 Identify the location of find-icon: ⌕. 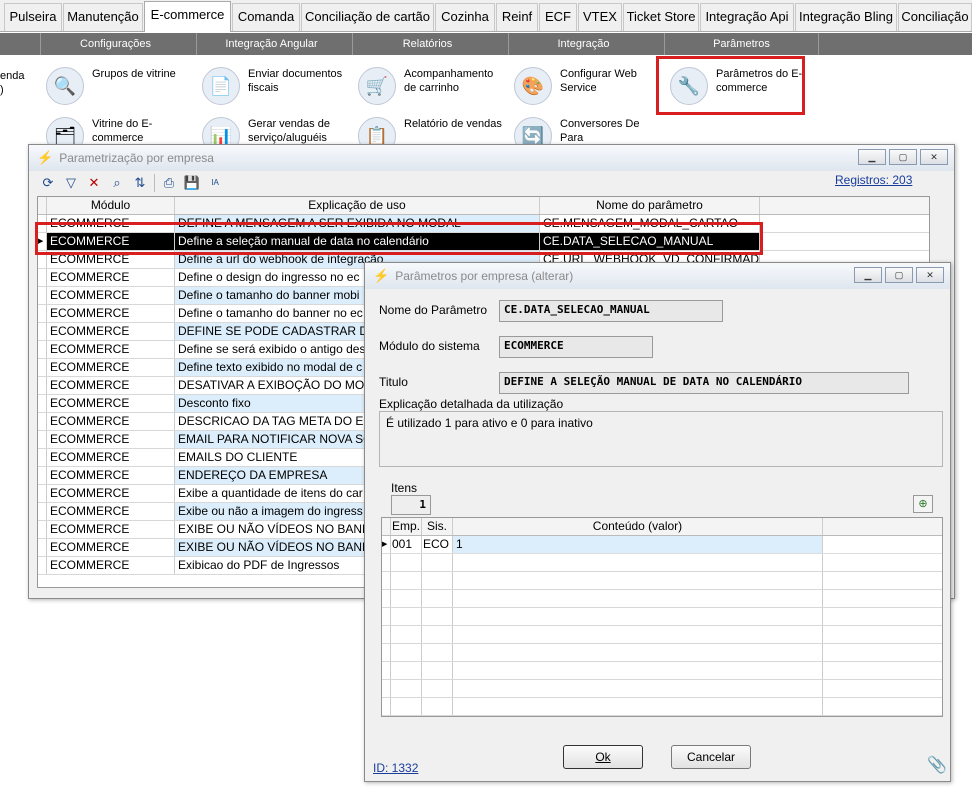
(117, 183).